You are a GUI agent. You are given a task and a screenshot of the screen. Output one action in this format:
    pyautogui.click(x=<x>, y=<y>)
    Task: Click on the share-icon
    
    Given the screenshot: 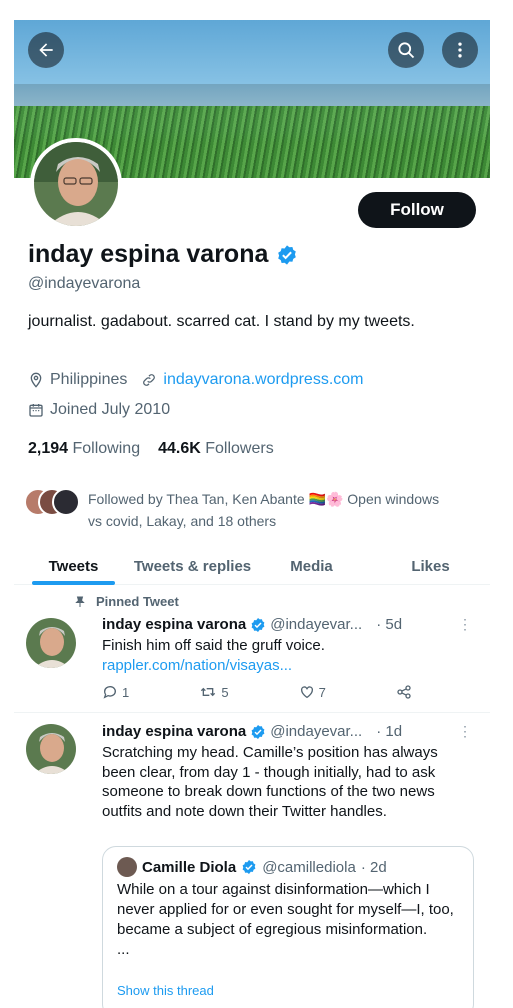 What is the action you would take?
    pyautogui.click(x=404, y=692)
    